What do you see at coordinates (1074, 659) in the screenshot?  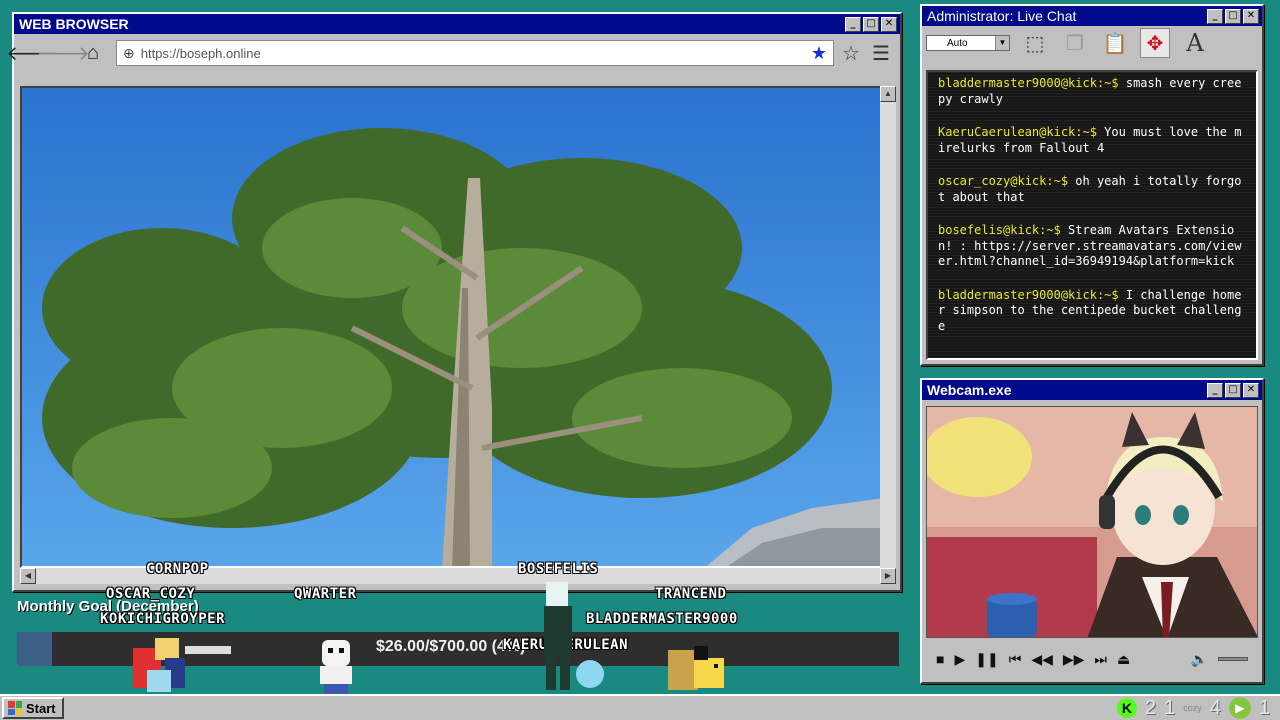 I see `fast-forward-icon: ▶▶` at bounding box center [1074, 659].